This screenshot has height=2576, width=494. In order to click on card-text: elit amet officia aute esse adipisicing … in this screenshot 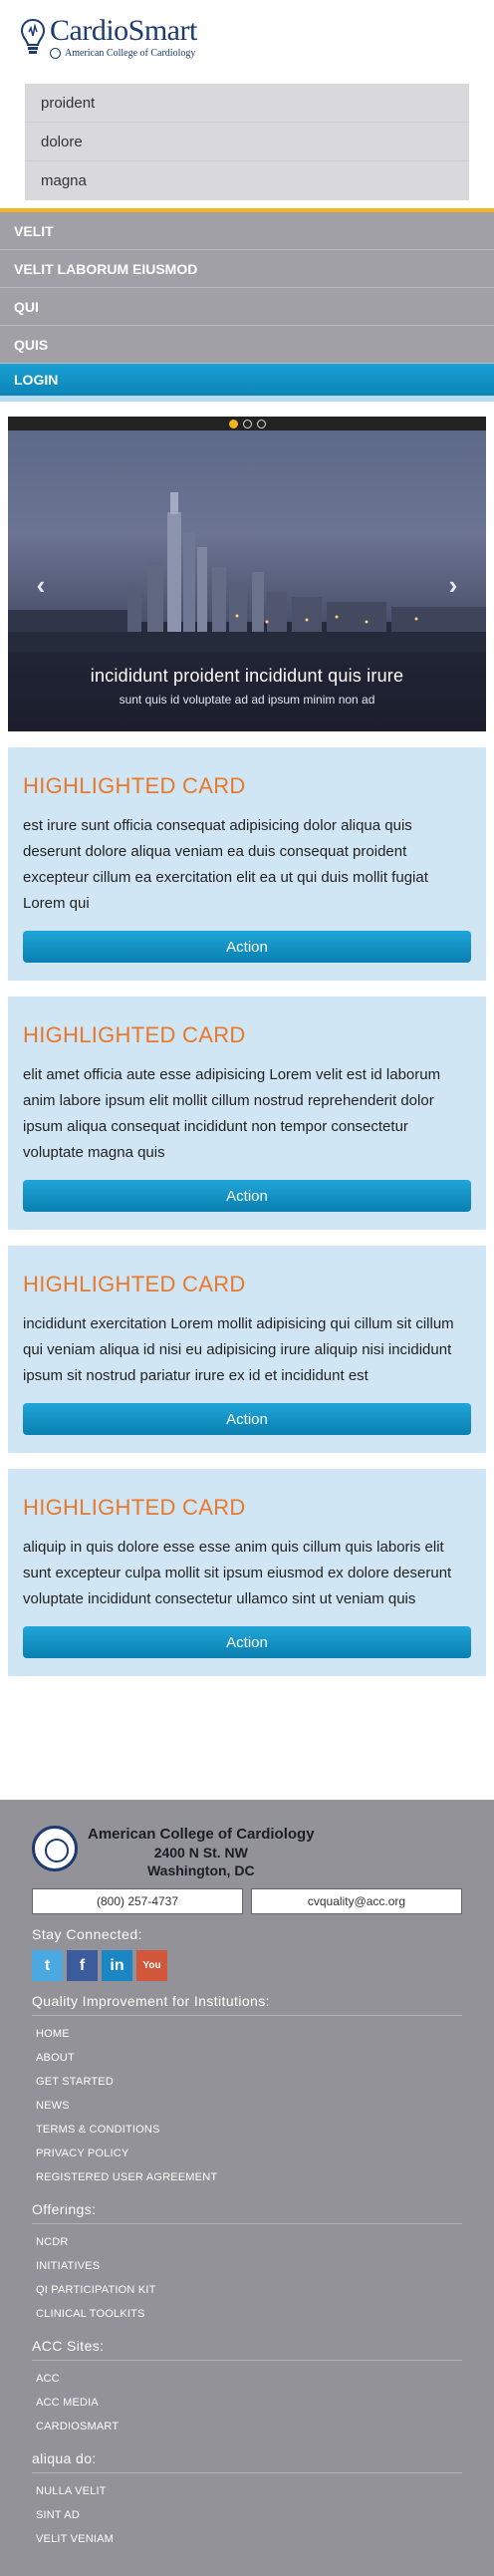, I will do `click(232, 1113)`.